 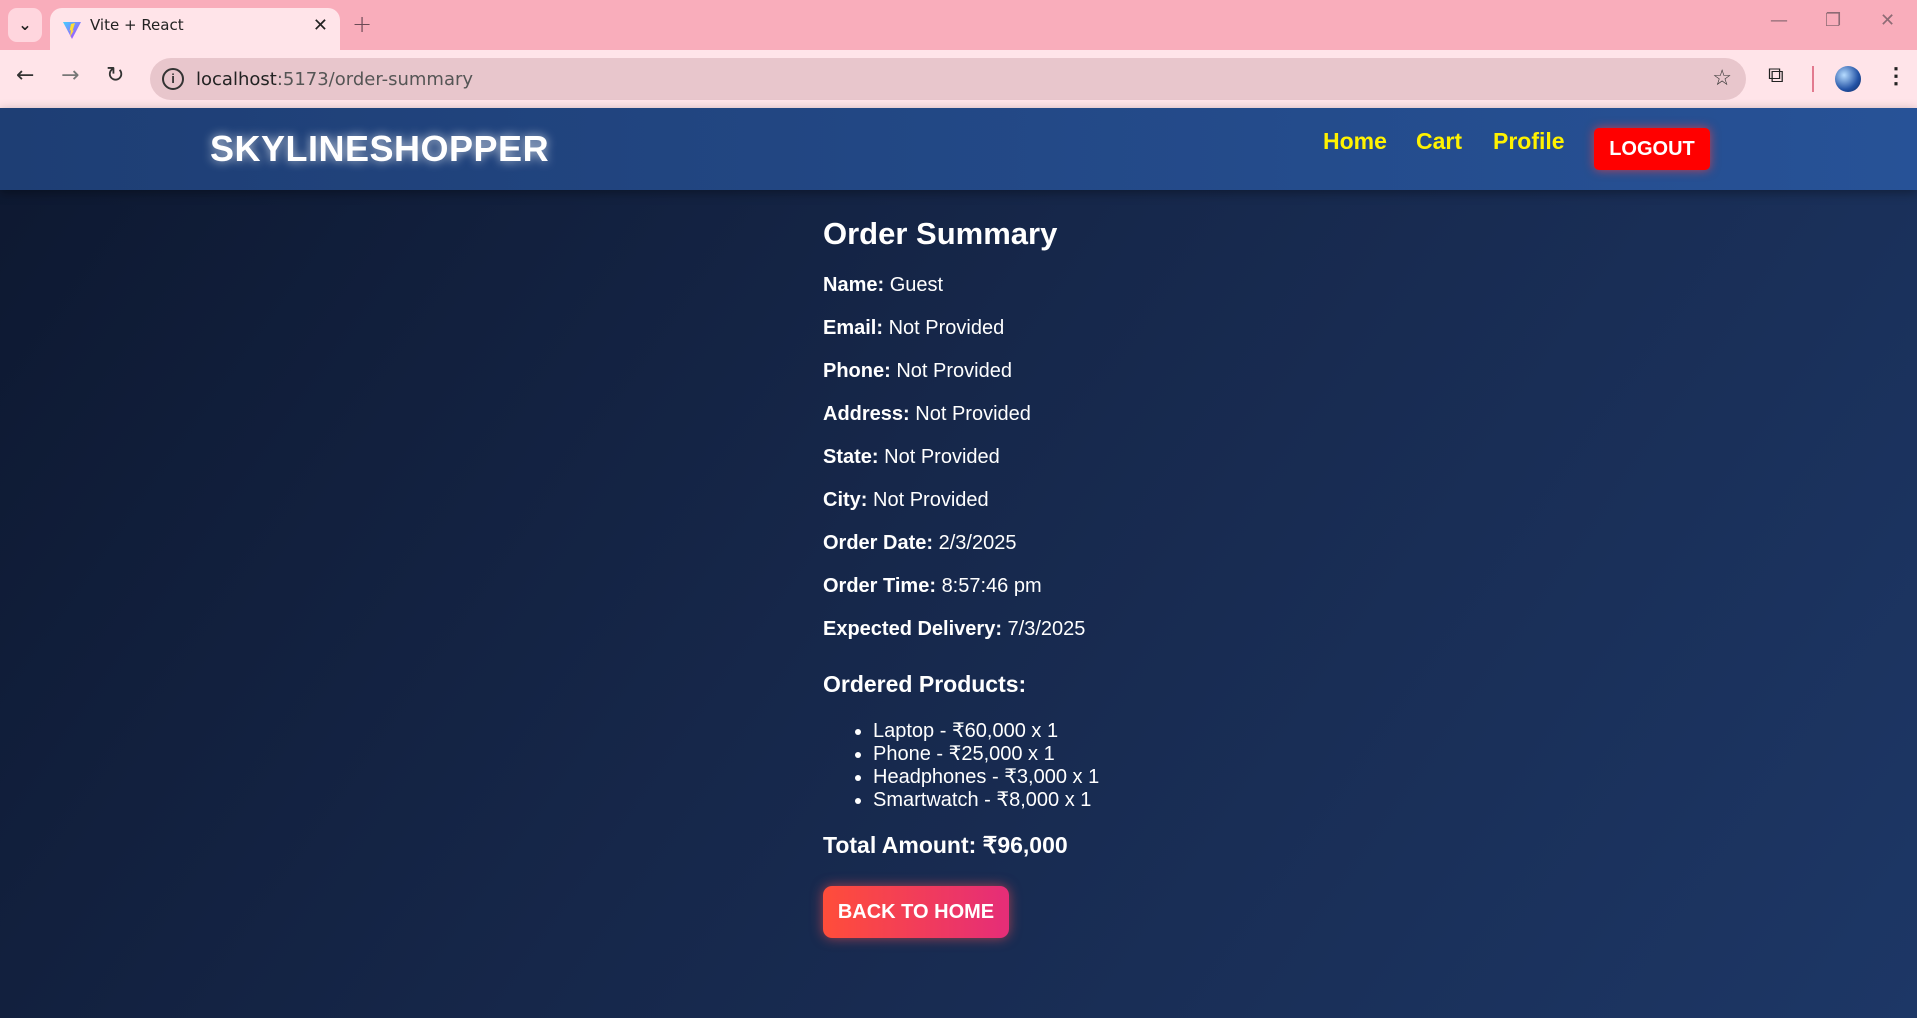 I want to click on list-item: Phone - ₹25,000 x 1, so click(x=1098, y=754).